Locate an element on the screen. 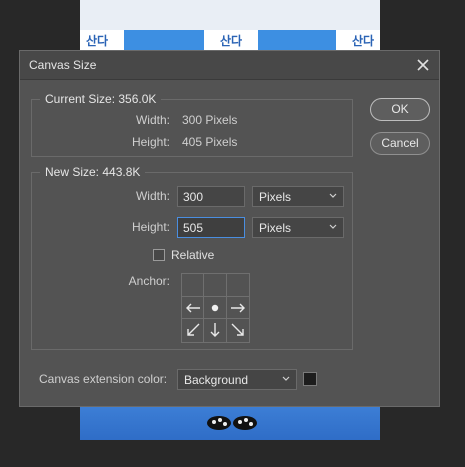 The height and width of the screenshot is (467, 465). anchor-cell-top-right is located at coordinates (237, 285).